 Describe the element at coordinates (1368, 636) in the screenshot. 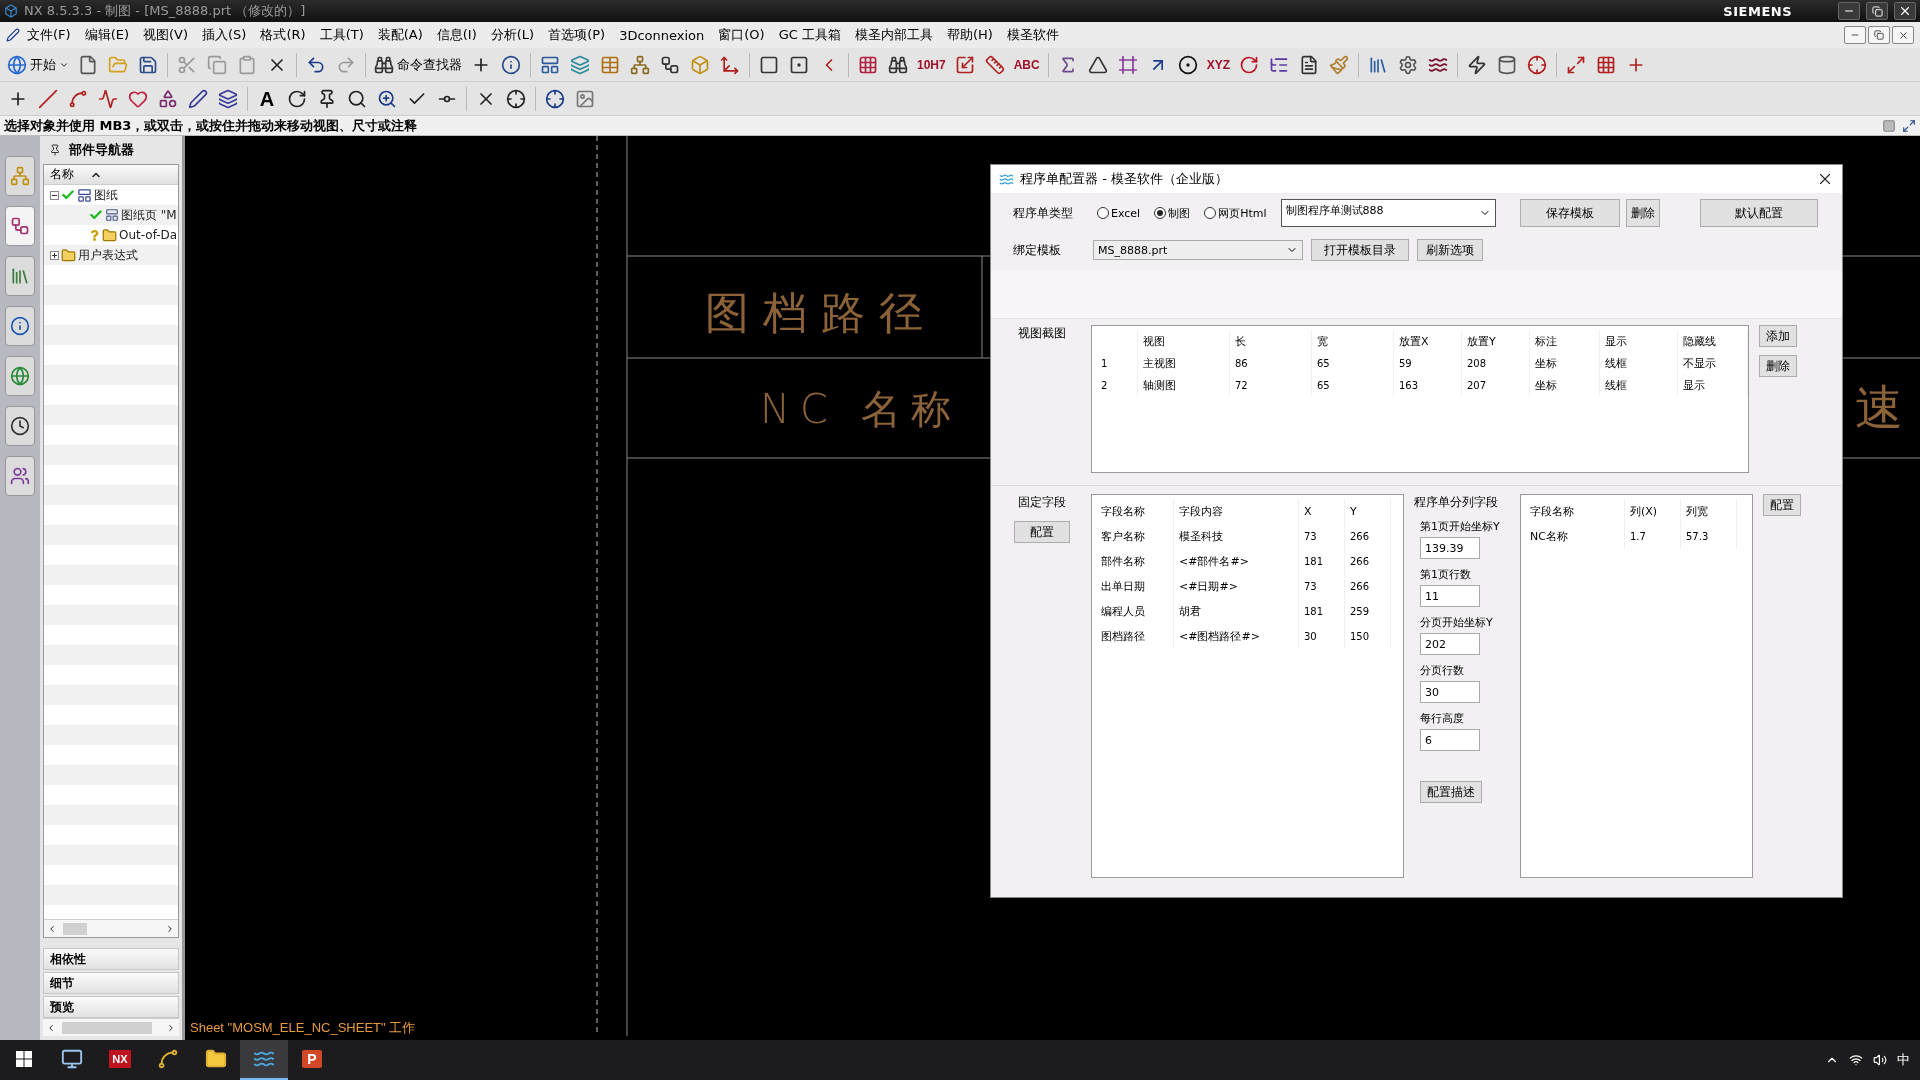

I see `table-cell: 150` at that location.